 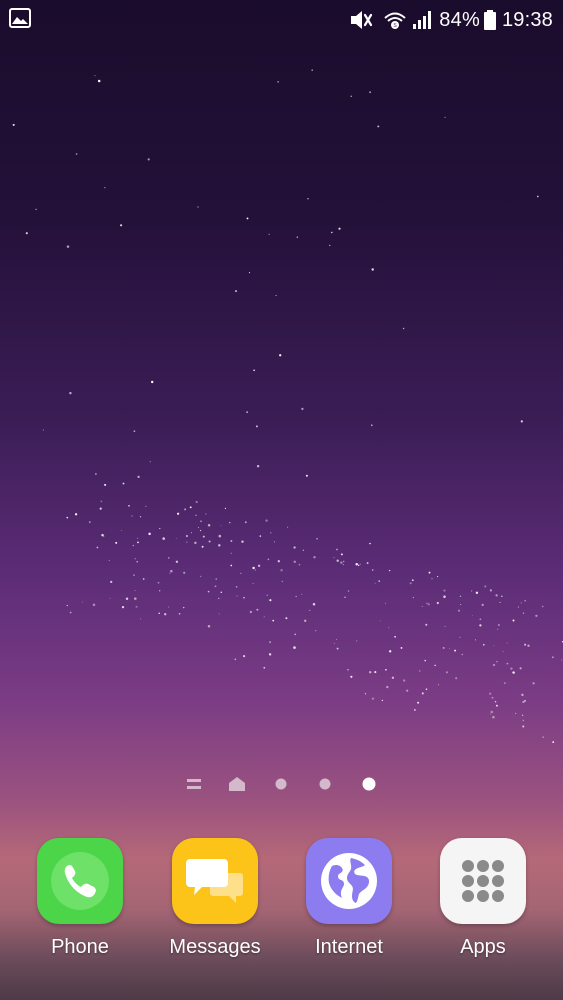 I want to click on apps-drawer: Apps, so click(x=483, y=898).